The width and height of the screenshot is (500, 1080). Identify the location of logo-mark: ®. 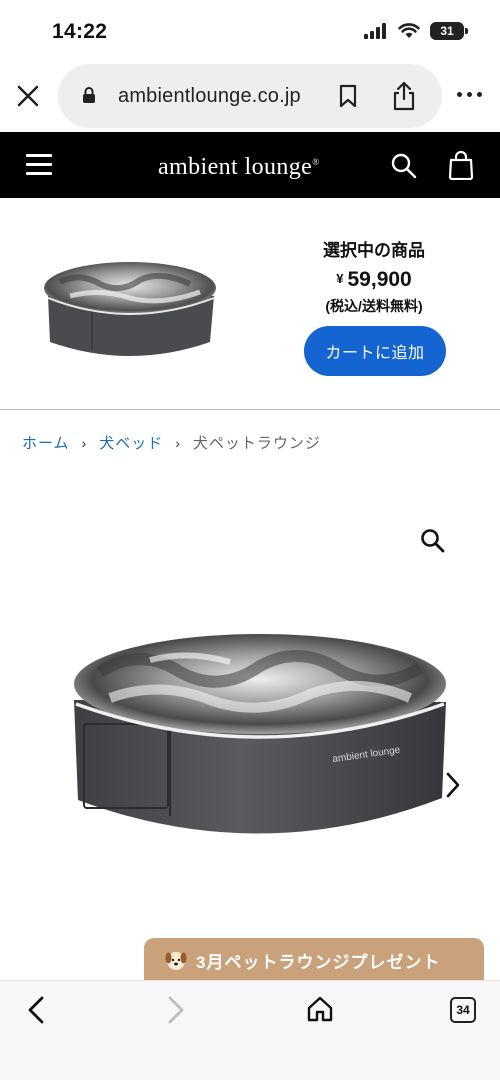
(316, 162).